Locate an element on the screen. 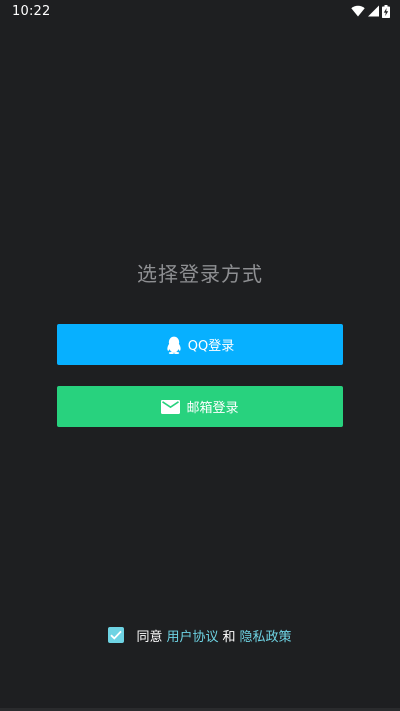  agreement-checkbox is located at coordinates (116, 635).